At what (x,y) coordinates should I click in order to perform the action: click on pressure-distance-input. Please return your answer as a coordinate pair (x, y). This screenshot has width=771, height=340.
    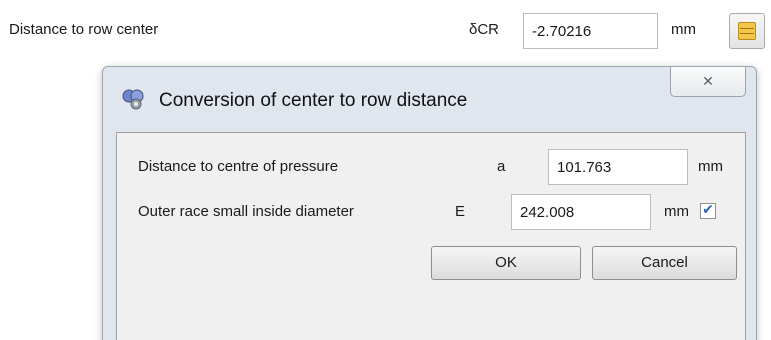
    Looking at the image, I should click on (618, 167).